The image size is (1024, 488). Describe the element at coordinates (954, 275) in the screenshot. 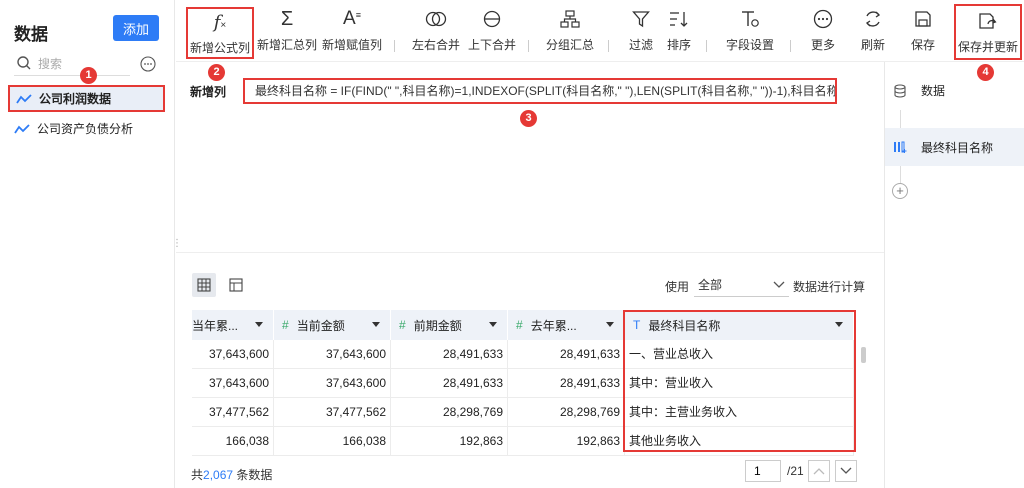

I see `step-panel: 数据 最终科目名称 +` at that location.